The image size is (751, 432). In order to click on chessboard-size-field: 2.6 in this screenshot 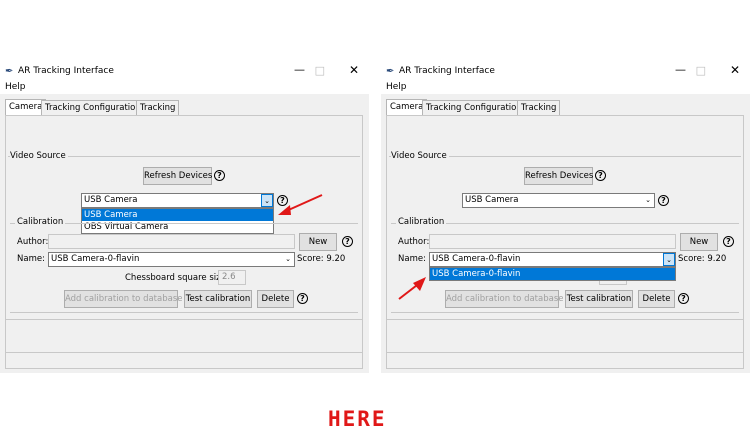, I will do `click(232, 277)`.